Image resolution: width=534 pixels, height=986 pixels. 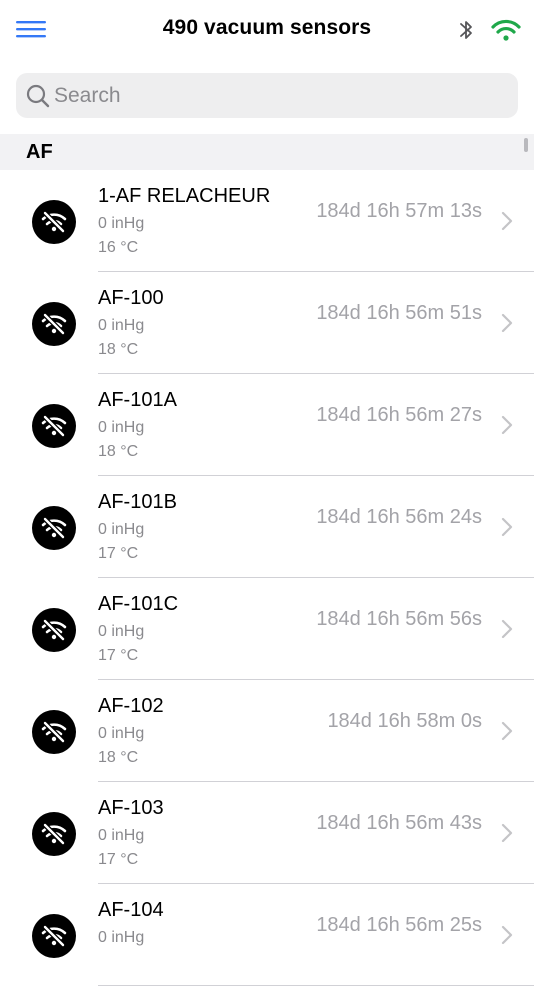 I want to click on sensor-elapsed-time: 184d 16h 56m 51s, so click(x=399, y=313).